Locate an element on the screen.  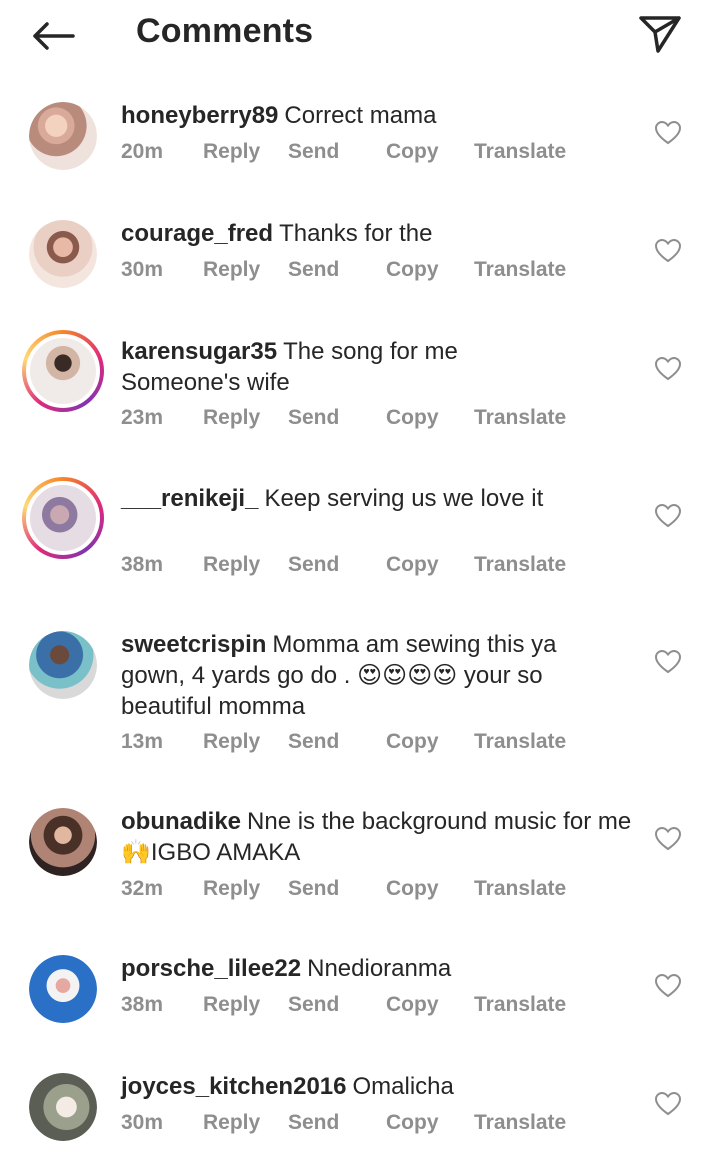
comment-time: 20m is located at coordinates (142, 151).